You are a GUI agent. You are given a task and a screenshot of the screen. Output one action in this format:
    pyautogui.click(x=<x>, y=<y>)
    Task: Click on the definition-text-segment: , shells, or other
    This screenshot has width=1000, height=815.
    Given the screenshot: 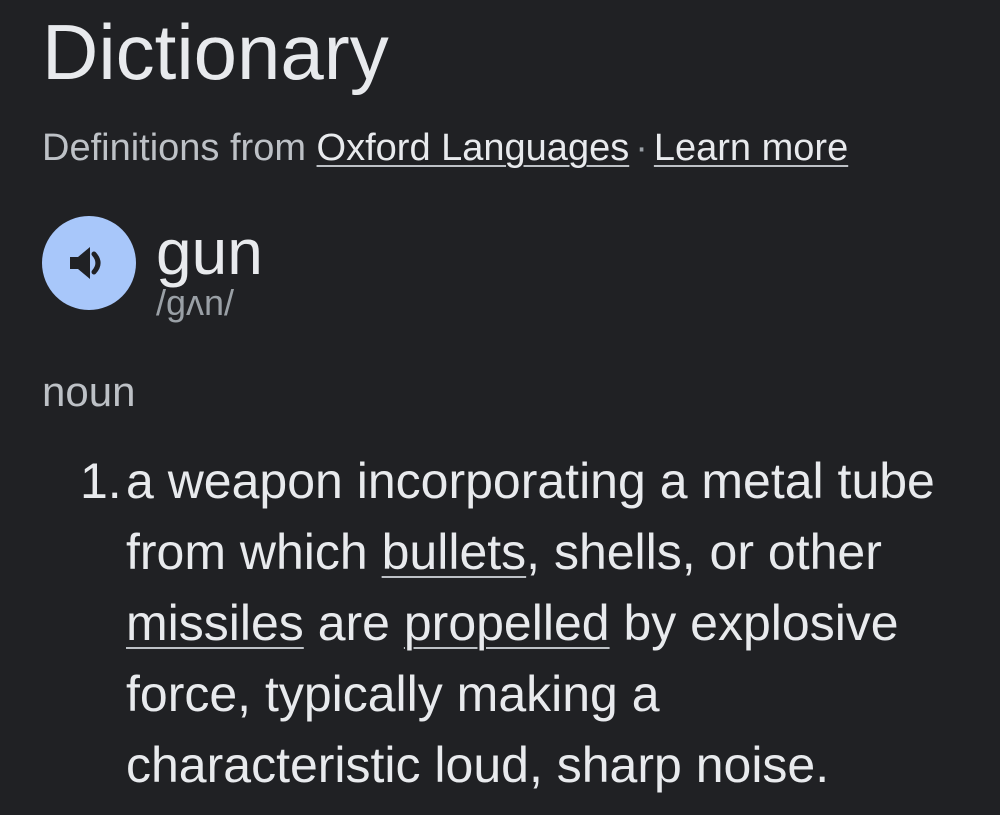 What is the action you would take?
    pyautogui.click(x=704, y=552)
    